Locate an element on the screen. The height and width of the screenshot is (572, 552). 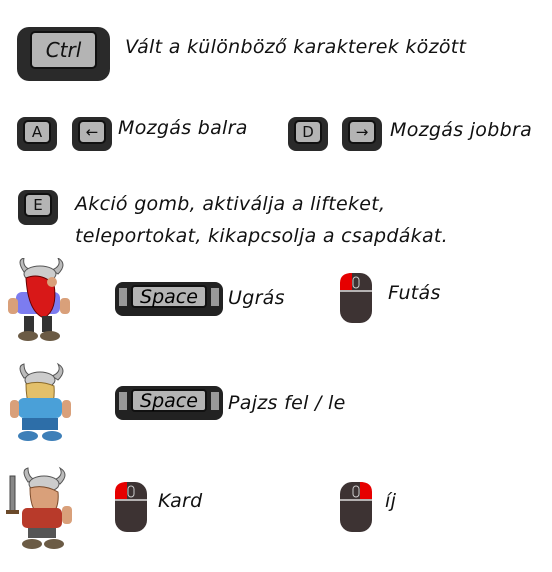
d-key-label: D is located at coordinates (308, 131).